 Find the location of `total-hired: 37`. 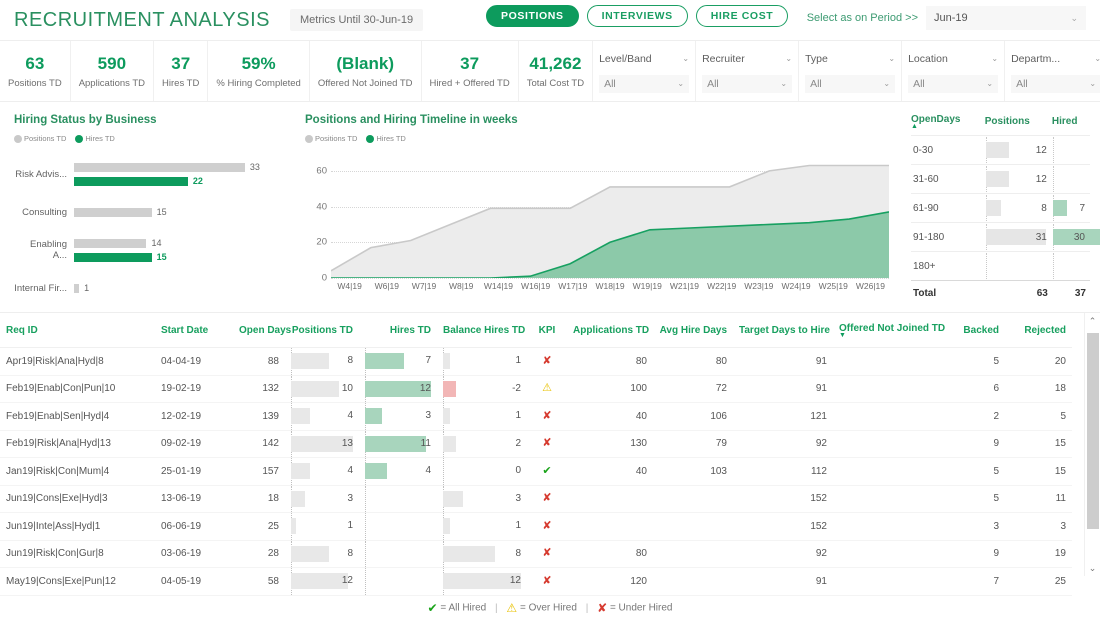

total-hired: 37 is located at coordinates (1070, 293).